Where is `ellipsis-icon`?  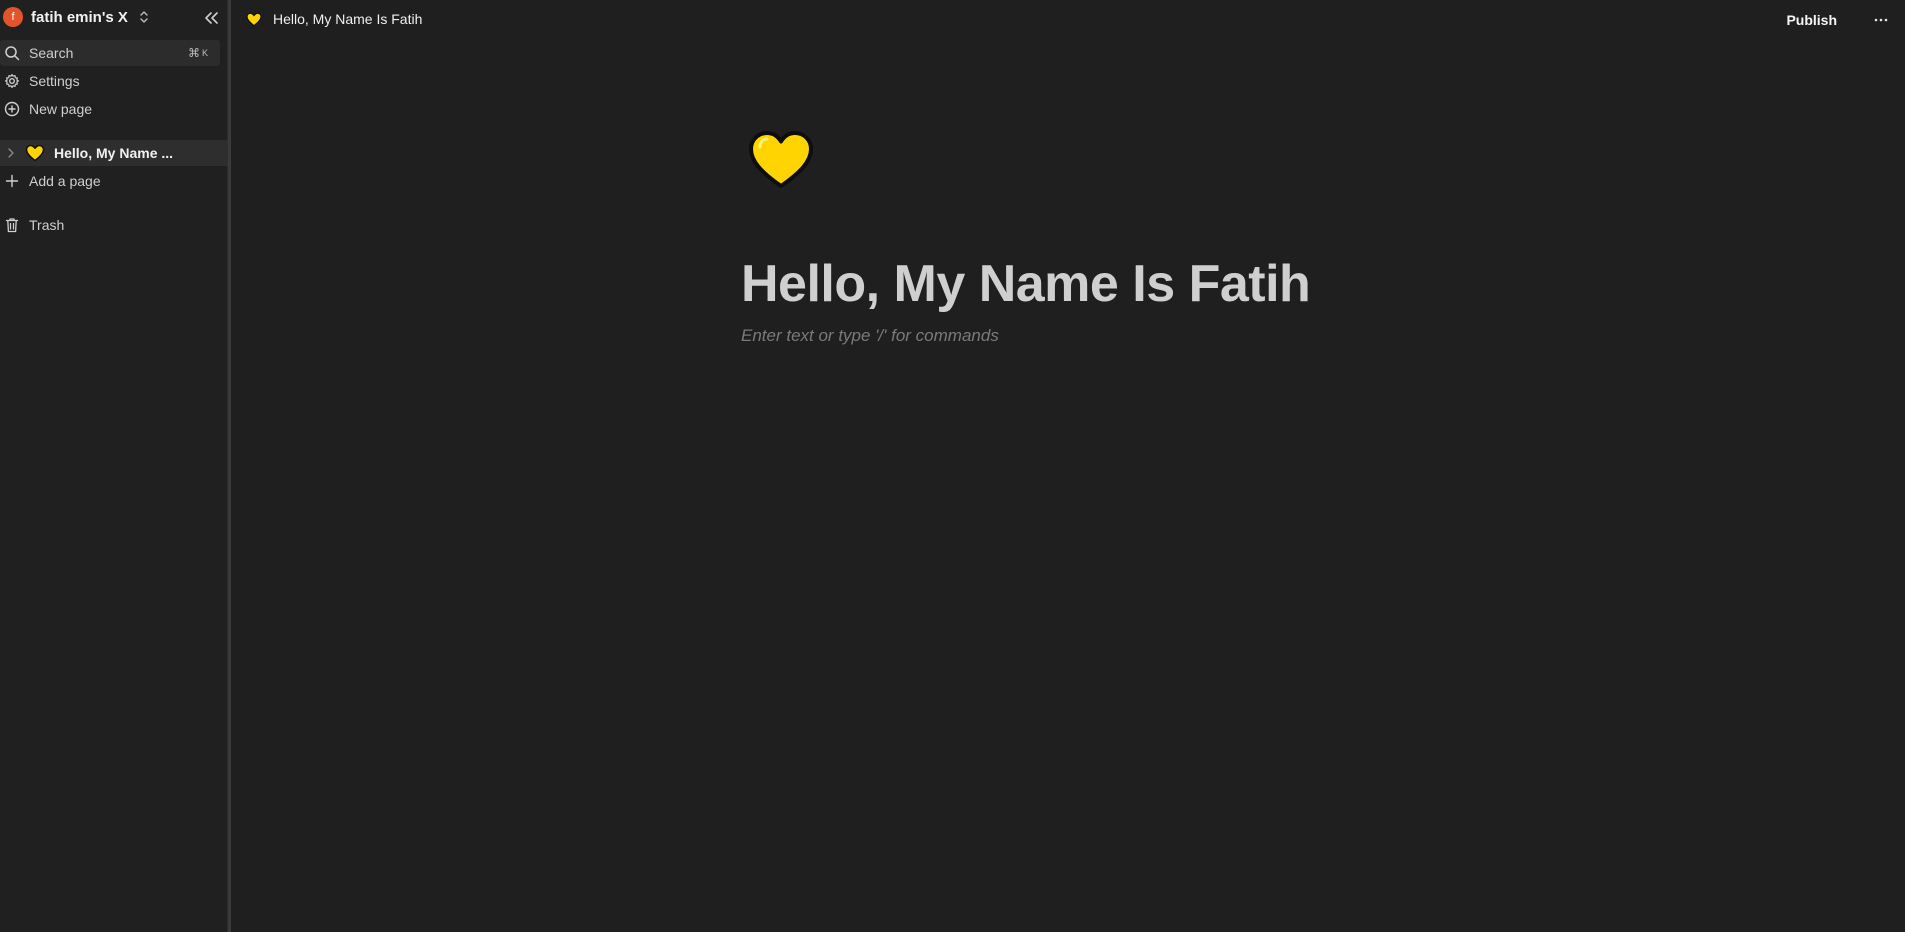 ellipsis-icon is located at coordinates (1881, 20).